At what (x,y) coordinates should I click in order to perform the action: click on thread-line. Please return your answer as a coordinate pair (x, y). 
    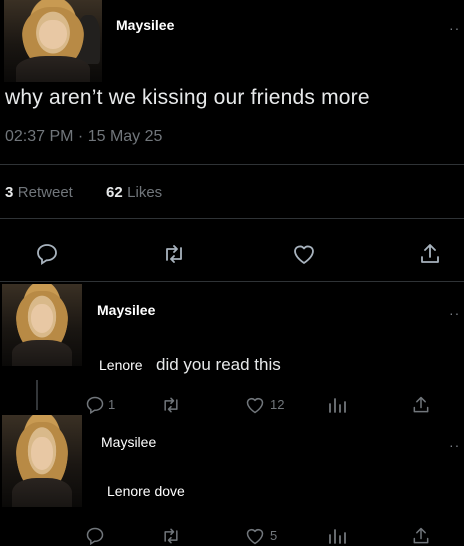
    Looking at the image, I should click on (37, 395).